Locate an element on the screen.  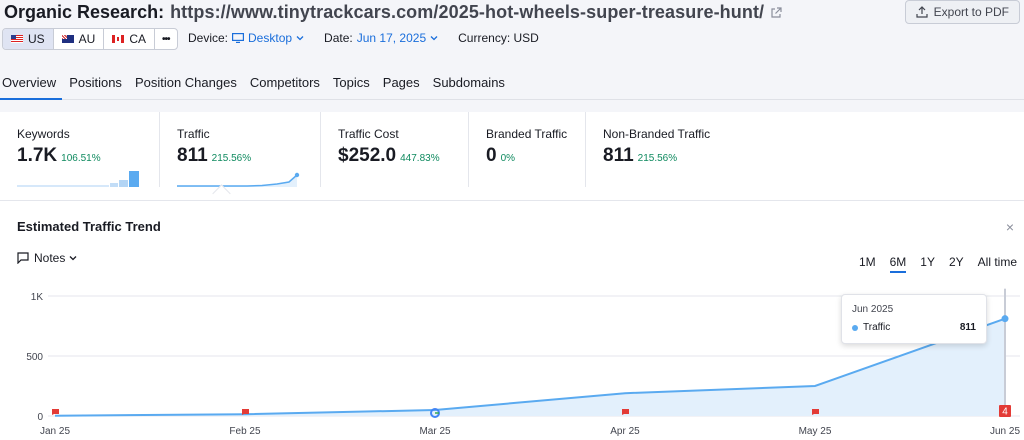
x-tick-label: Mar 25 is located at coordinates (435, 431).